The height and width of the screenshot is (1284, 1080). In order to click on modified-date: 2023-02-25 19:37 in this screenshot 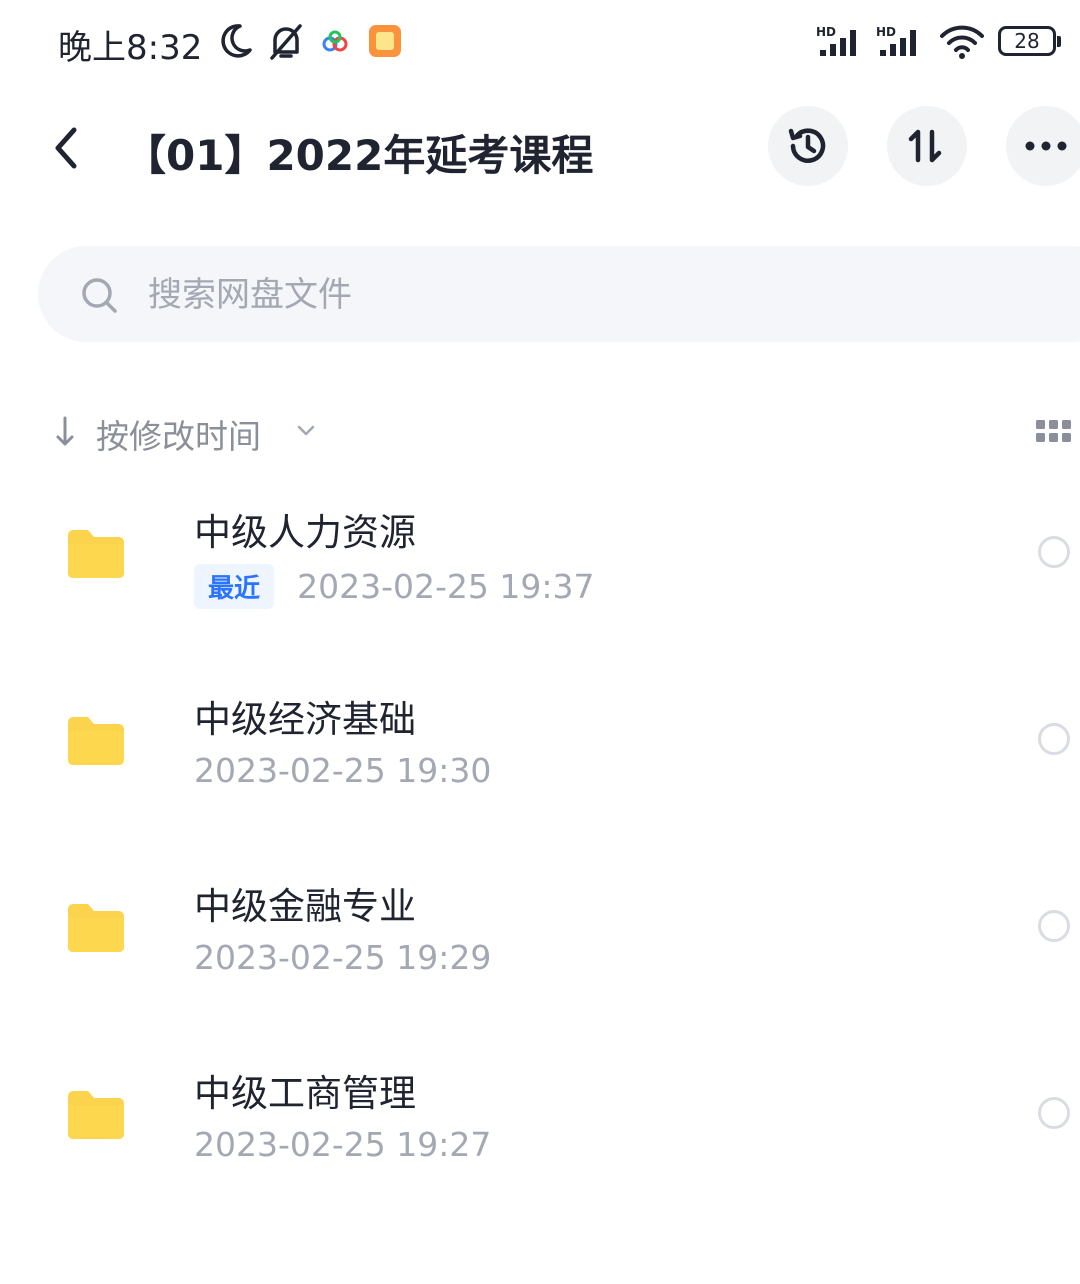, I will do `click(446, 586)`.